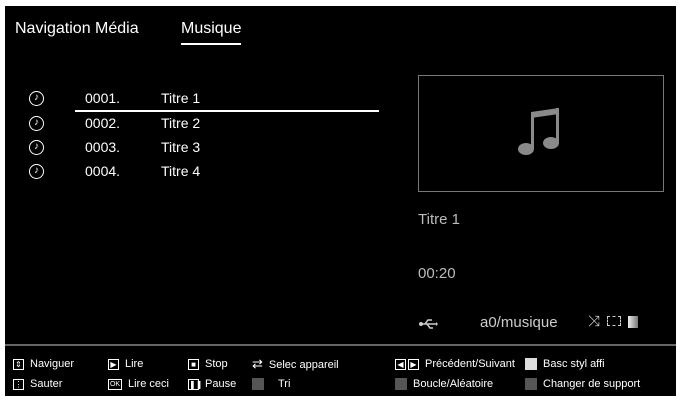 The height and width of the screenshot is (402, 681). What do you see at coordinates (212, 384) in the screenshot?
I see `legend-pause: ❚❚ Pause` at bounding box center [212, 384].